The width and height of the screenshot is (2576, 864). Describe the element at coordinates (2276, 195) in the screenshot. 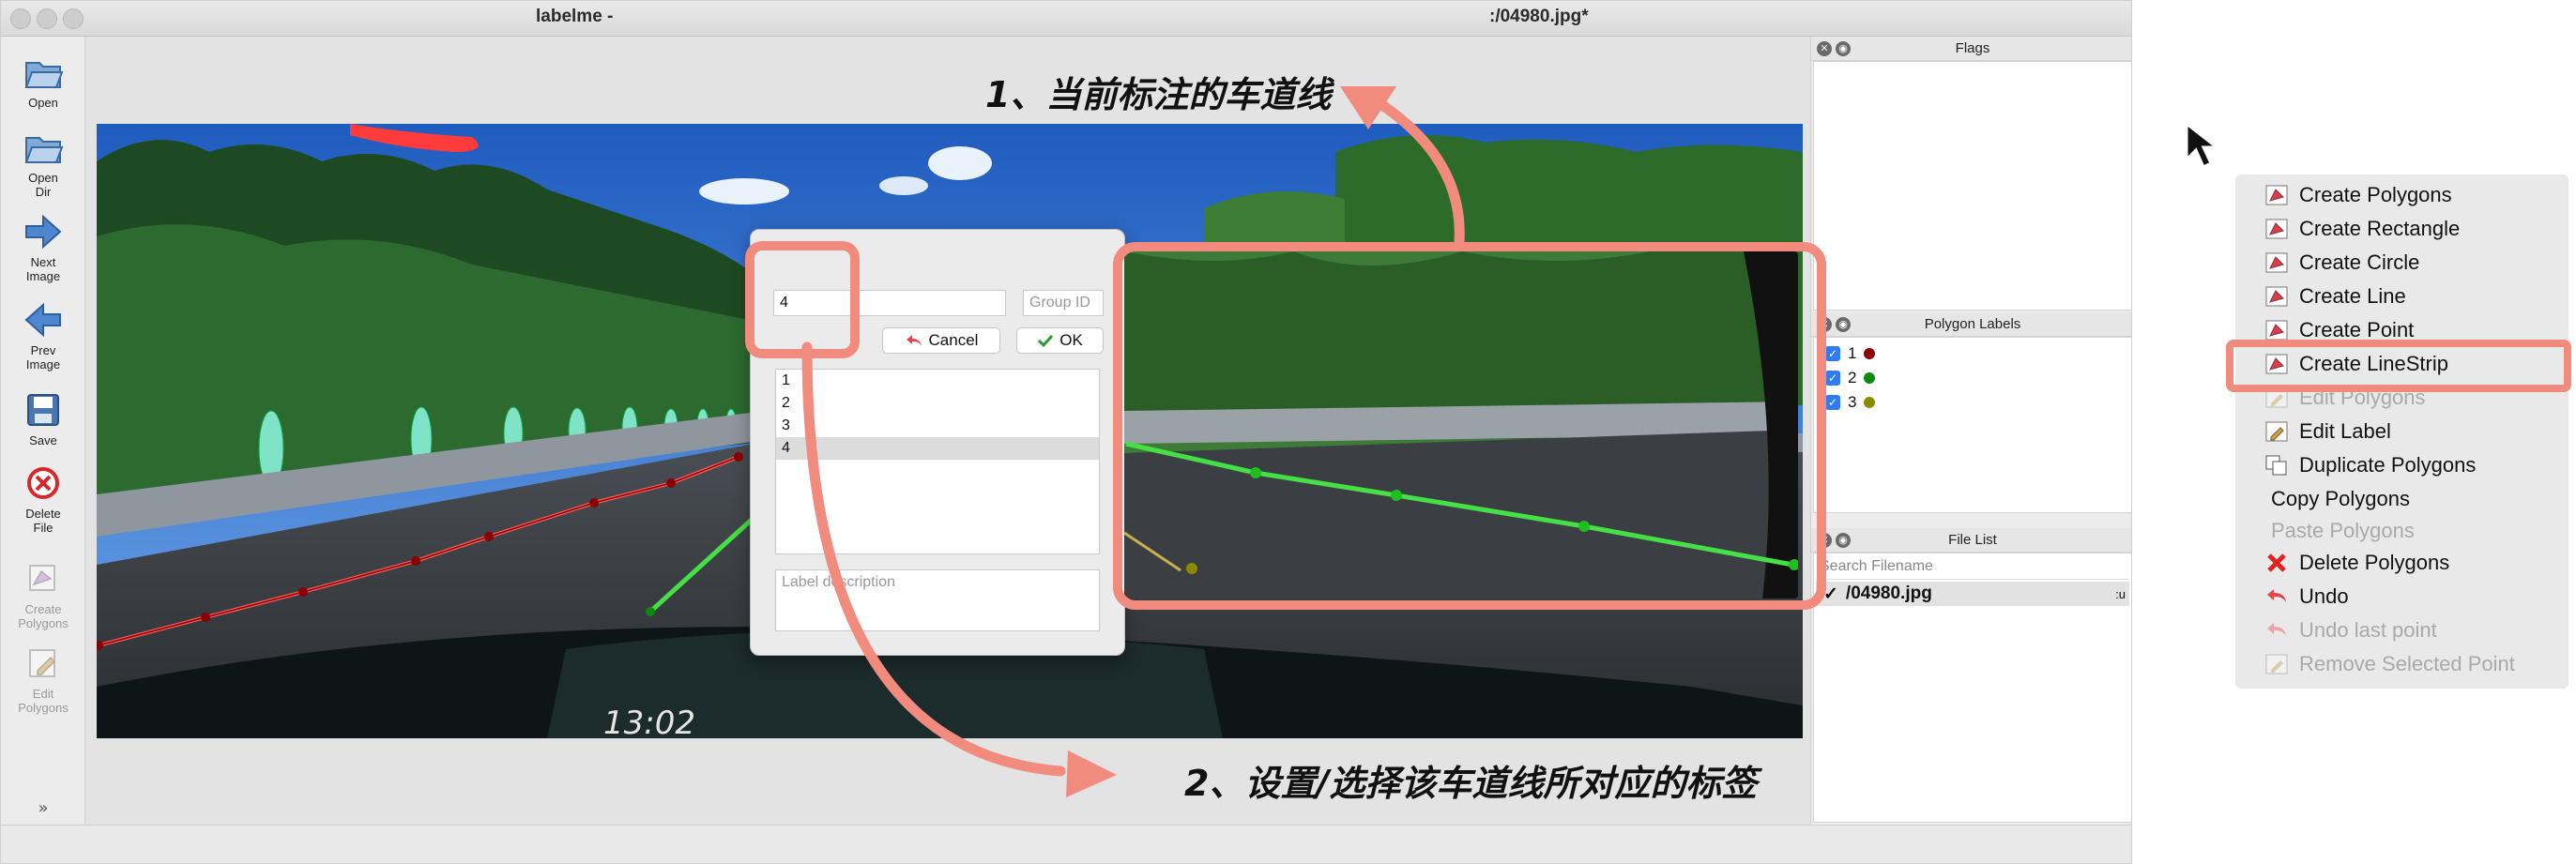

I see `create-polygon-icon` at that location.